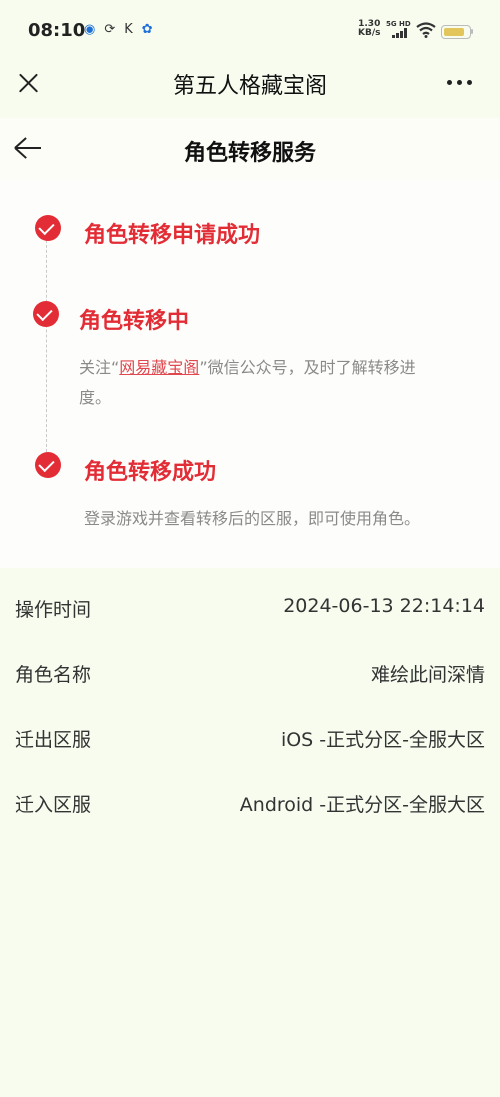 The width and height of the screenshot is (500, 1097). Describe the element at coordinates (134, 321) in the screenshot. I see `step-2-title: 角色转移中` at that location.